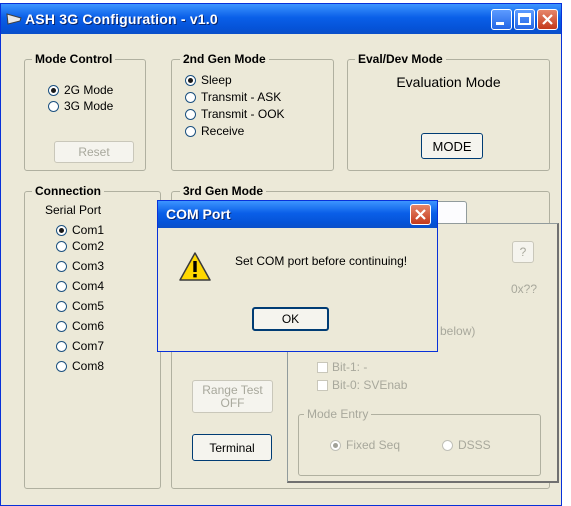 The width and height of the screenshot is (571, 506). I want to click on help-button: ?, so click(523, 252).